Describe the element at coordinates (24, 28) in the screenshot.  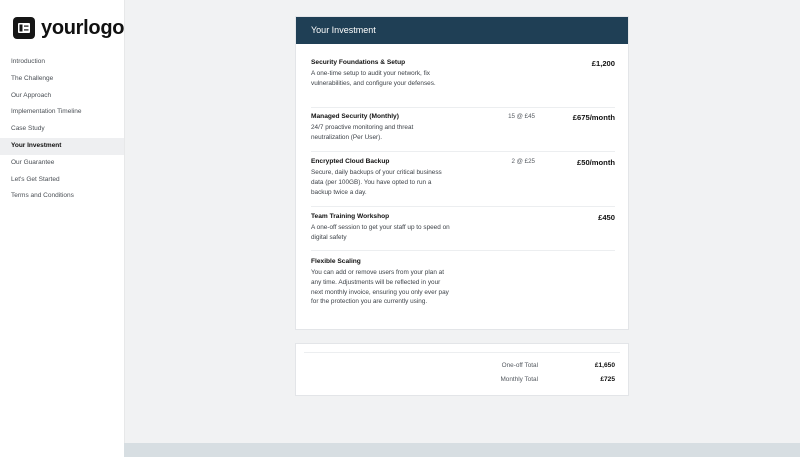
I see `logo-icon` at that location.